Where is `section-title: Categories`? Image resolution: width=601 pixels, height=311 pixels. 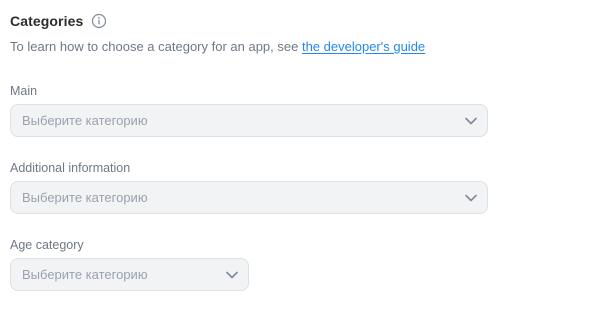 section-title: Categories is located at coordinates (47, 21).